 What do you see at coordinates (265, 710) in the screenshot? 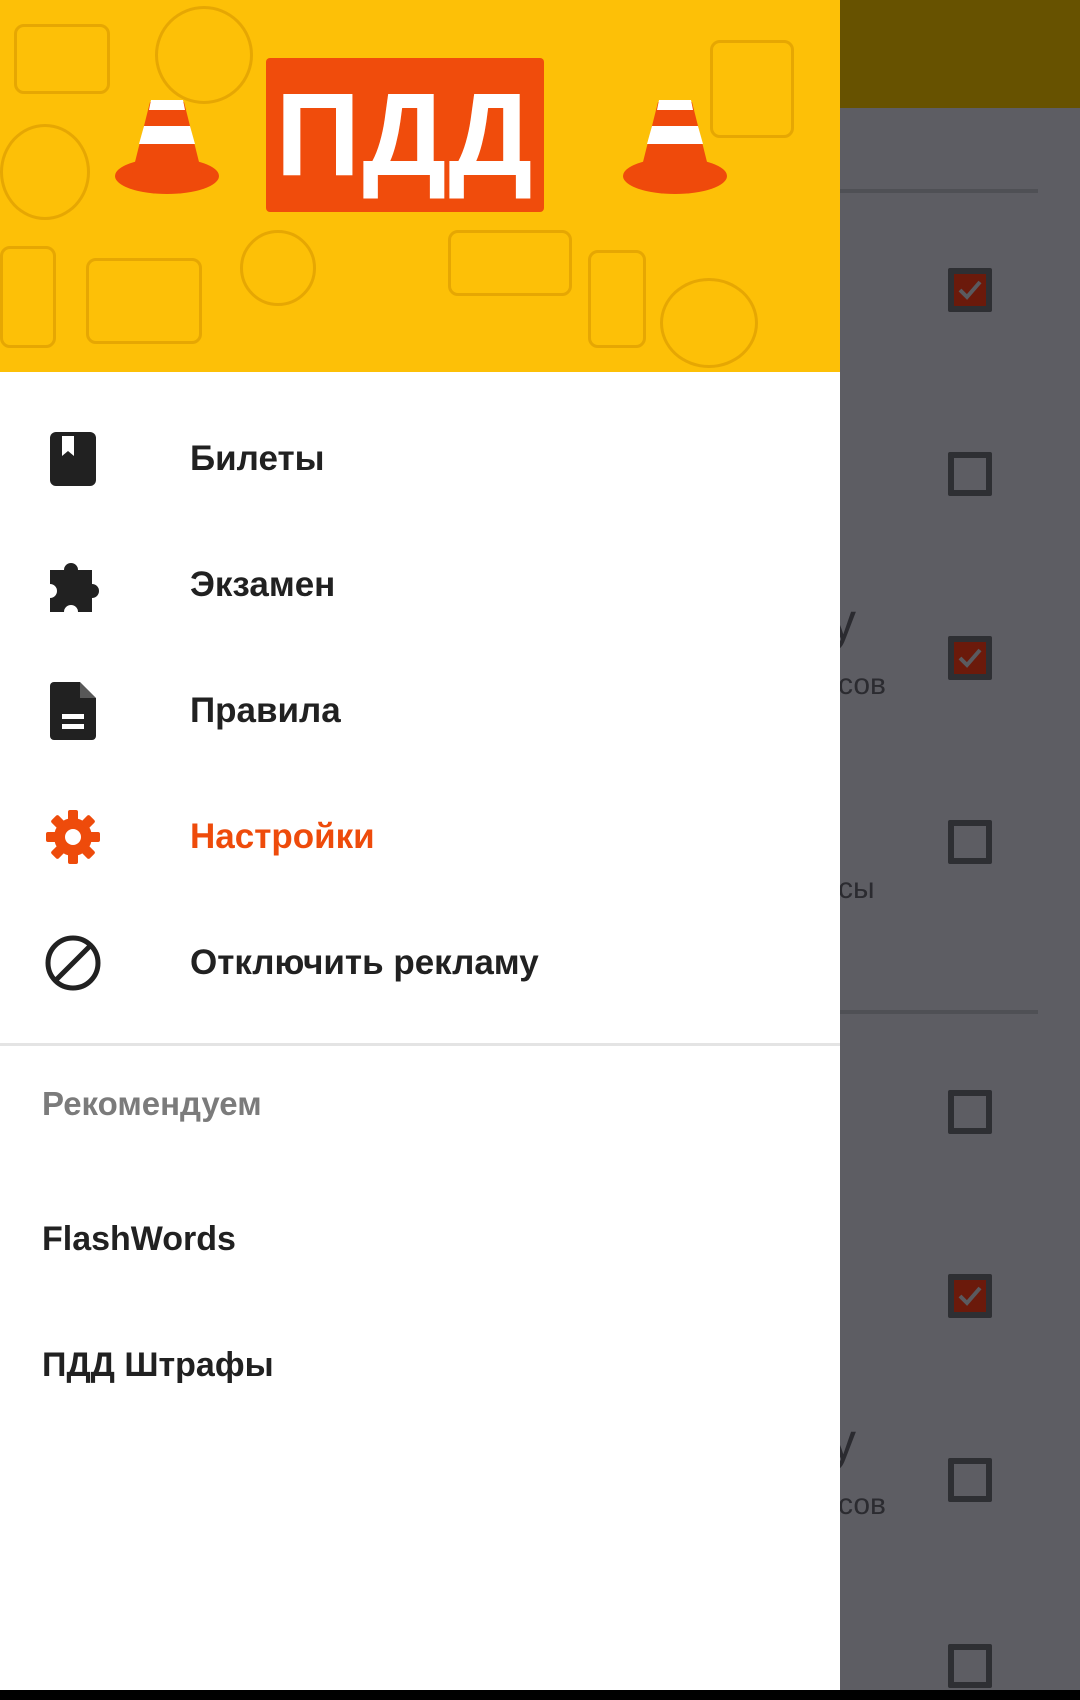
I see `menu-item-label: Правила` at bounding box center [265, 710].